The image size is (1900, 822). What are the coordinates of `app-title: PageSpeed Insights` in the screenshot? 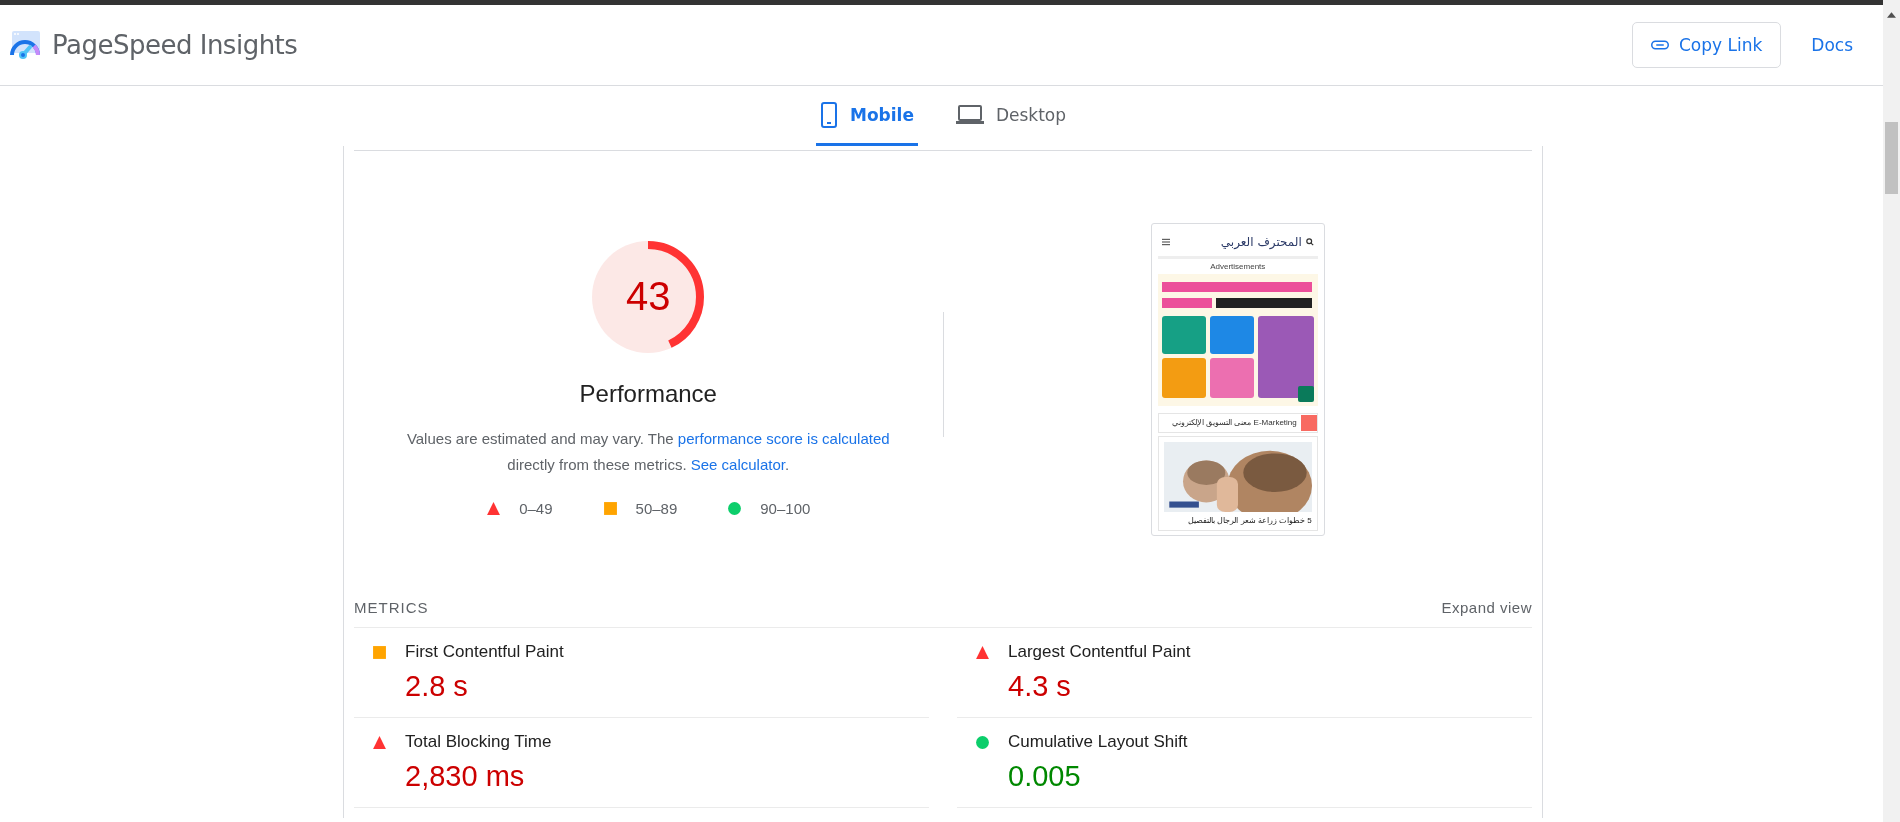 It's located at (175, 45).